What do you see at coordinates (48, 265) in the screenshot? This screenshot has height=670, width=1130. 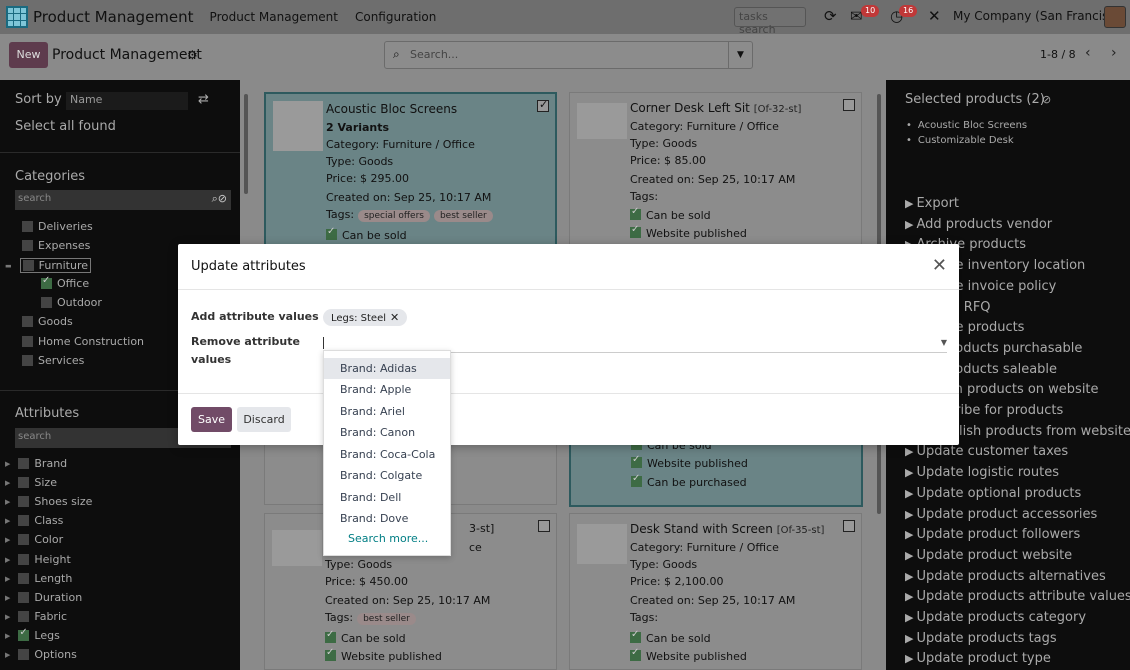 I see `category-furniture: ▬ Furniture` at bounding box center [48, 265].